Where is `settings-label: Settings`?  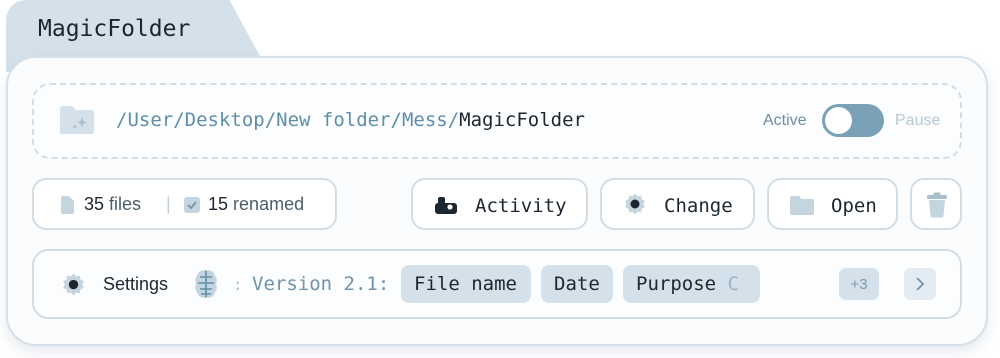
settings-label: Settings is located at coordinates (135, 284).